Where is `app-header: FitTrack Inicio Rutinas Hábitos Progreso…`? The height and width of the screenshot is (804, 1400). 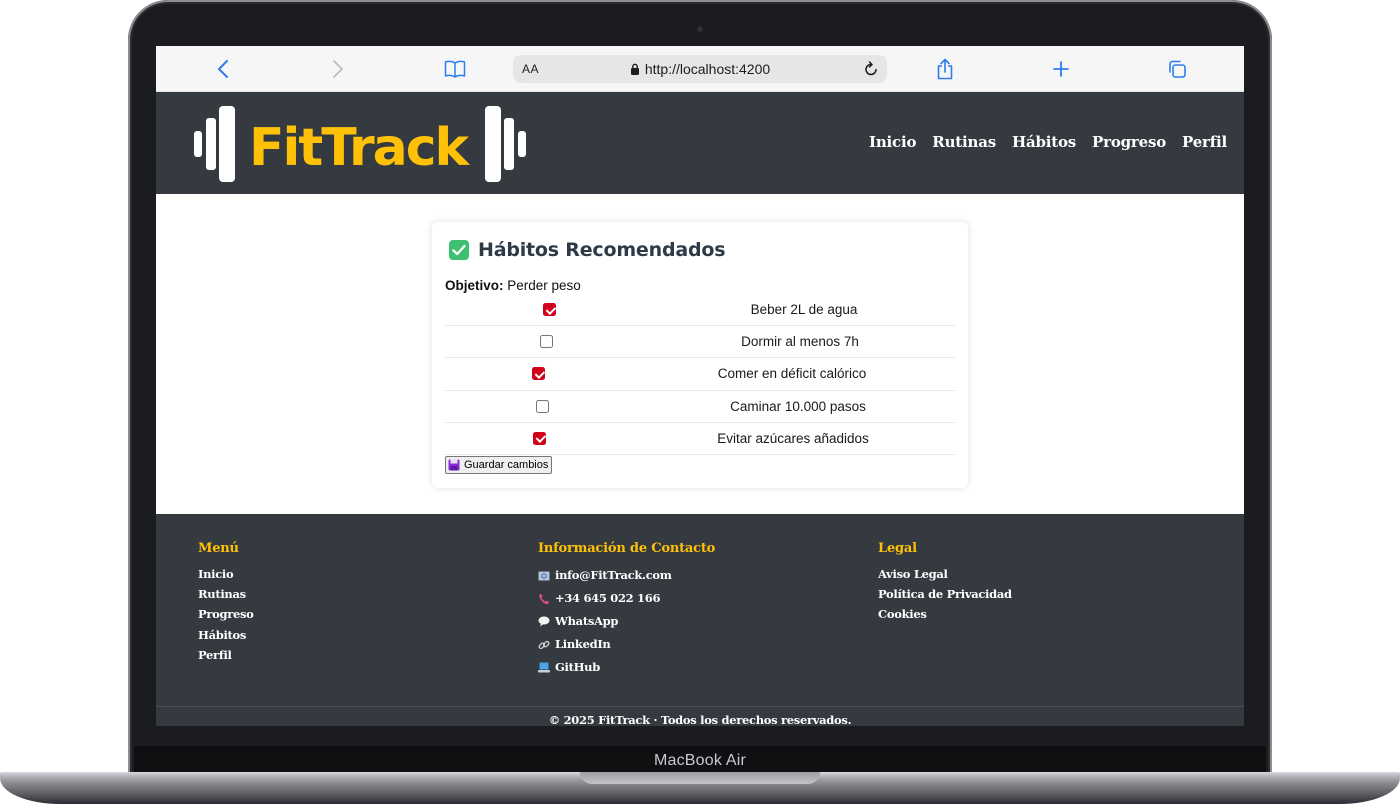 app-header: FitTrack Inicio Rutinas Hábitos Progreso… is located at coordinates (700, 143).